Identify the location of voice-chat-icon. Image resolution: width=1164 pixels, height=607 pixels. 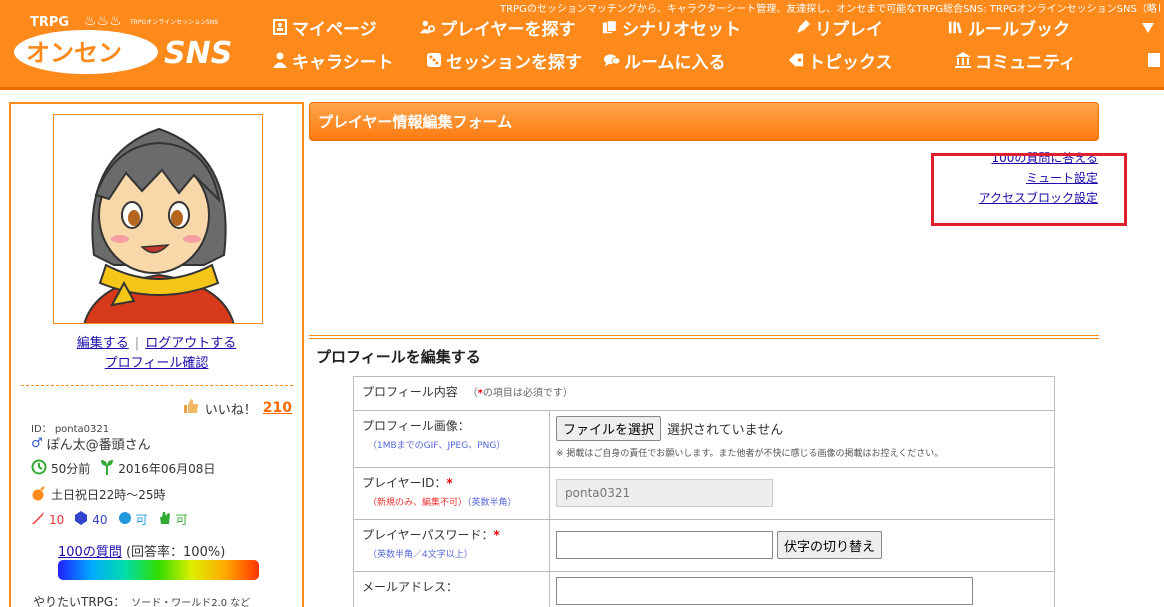
(125, 519).